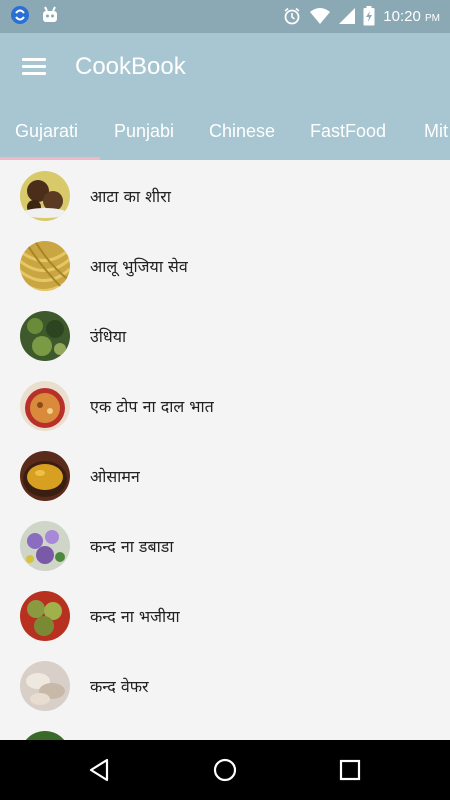 Image resolution: width=450 pixels, height=800 pixels. Describe the element at coordinates (225, 685) in the screenshot. I see `list-item: कन्द वेफर` at that location.